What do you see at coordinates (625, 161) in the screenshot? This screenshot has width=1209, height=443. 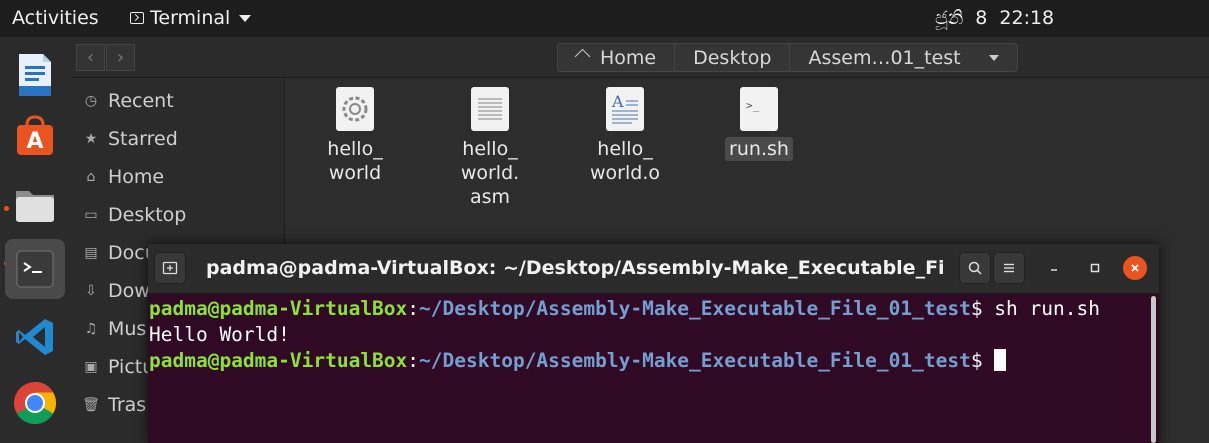 I see `file-name: hello_ world.o` at bounding box center [625, 161].